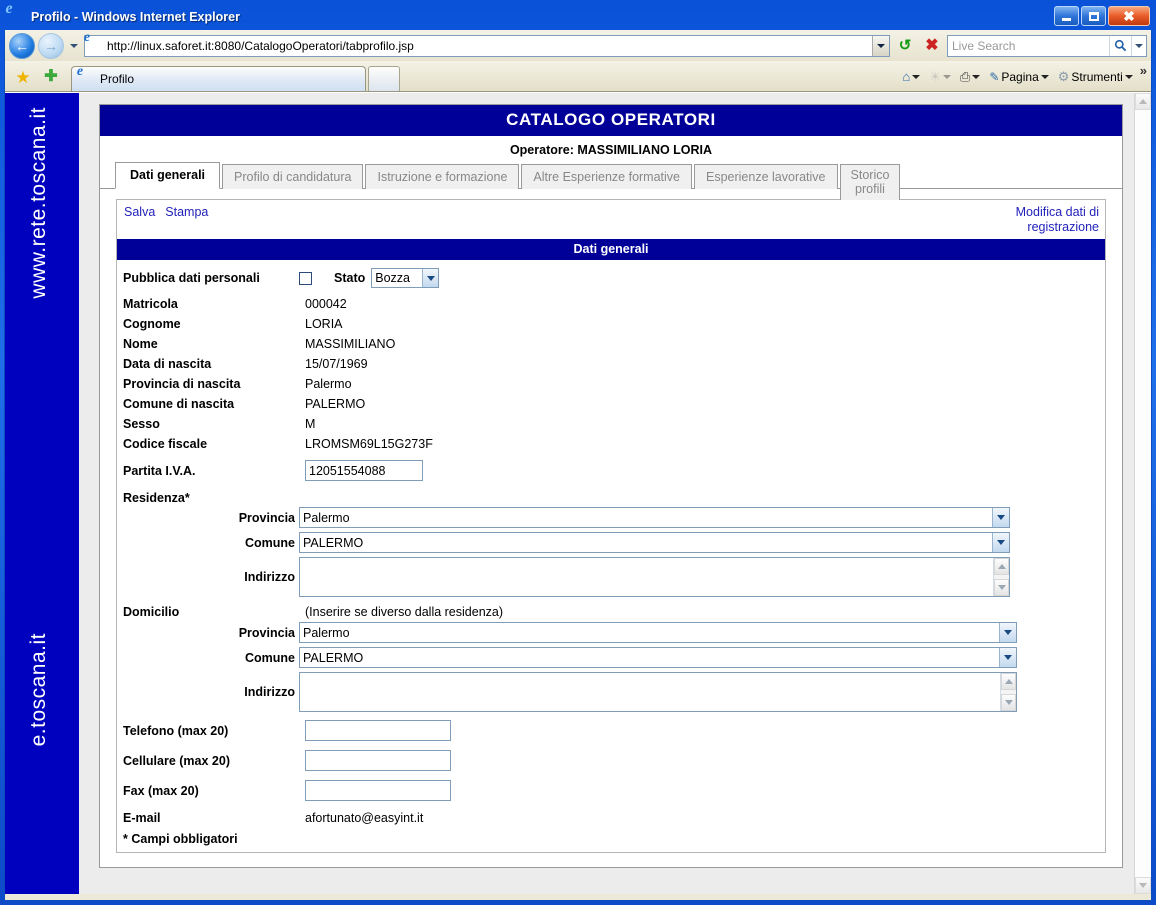  I want to click on email-row: E-mail afortunato@easyint.it, so click(611, 818).